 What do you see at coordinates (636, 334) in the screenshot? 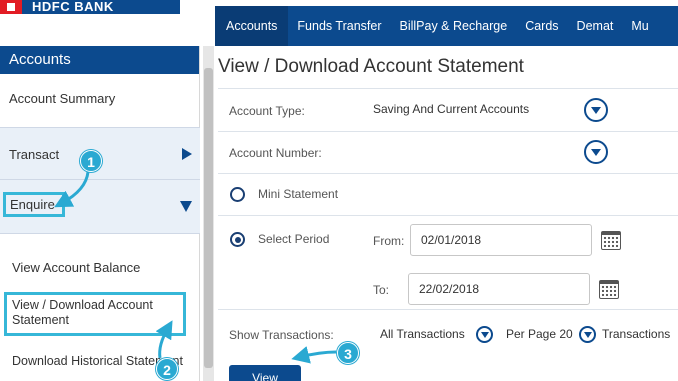
I see `transactions-label: Transactions` at bounding box center [636, 334].